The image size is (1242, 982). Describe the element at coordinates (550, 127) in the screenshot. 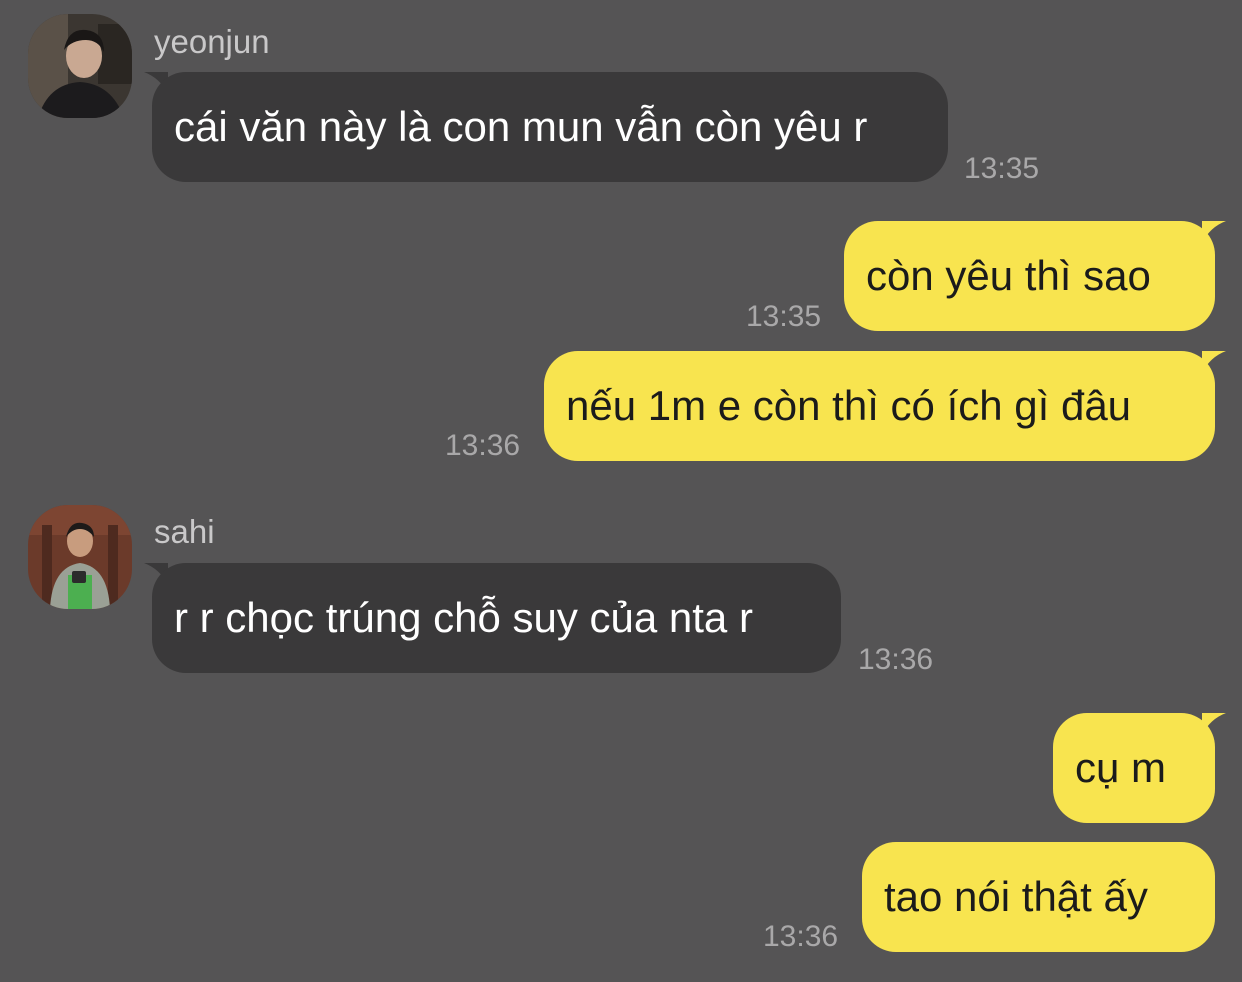

I see `message-bubble-incoming: cái văn này là con mun vẫn còn yêu r` at that location.